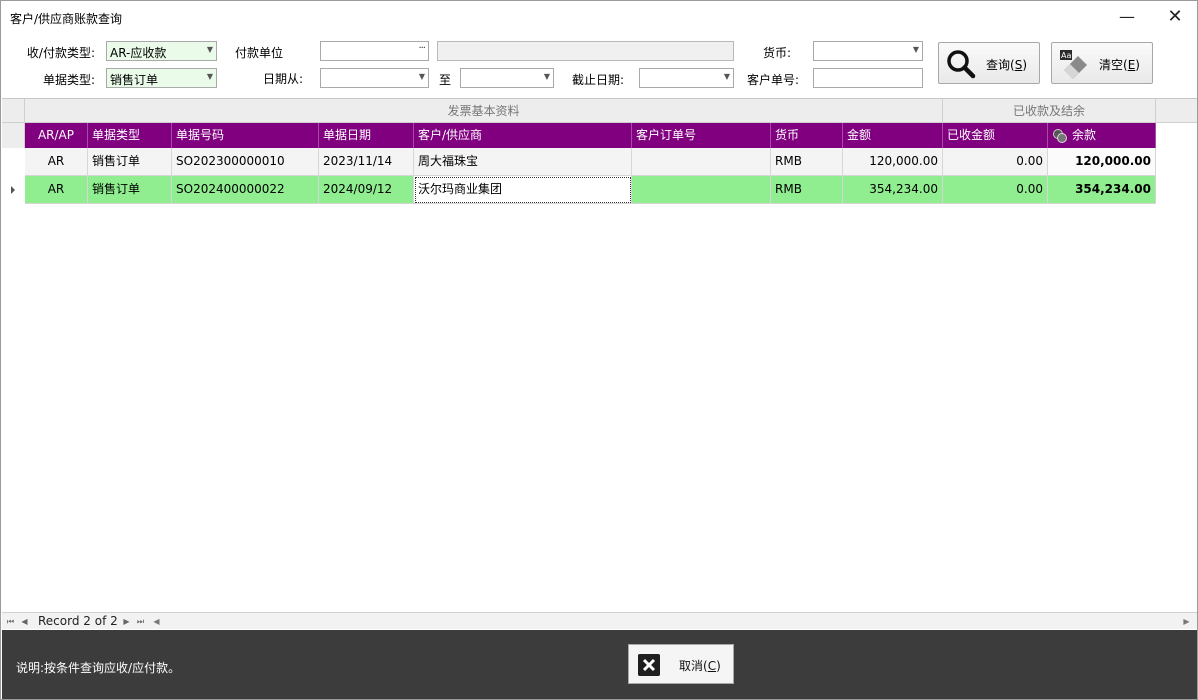 Image resolution: width=1198 pixels, height=700 pixels. What do you see at coordinates (98, 668) in the screenshot?
I see `description-text: 说明:按条件查询应收/应付款。` at bounding box center [98, 668].